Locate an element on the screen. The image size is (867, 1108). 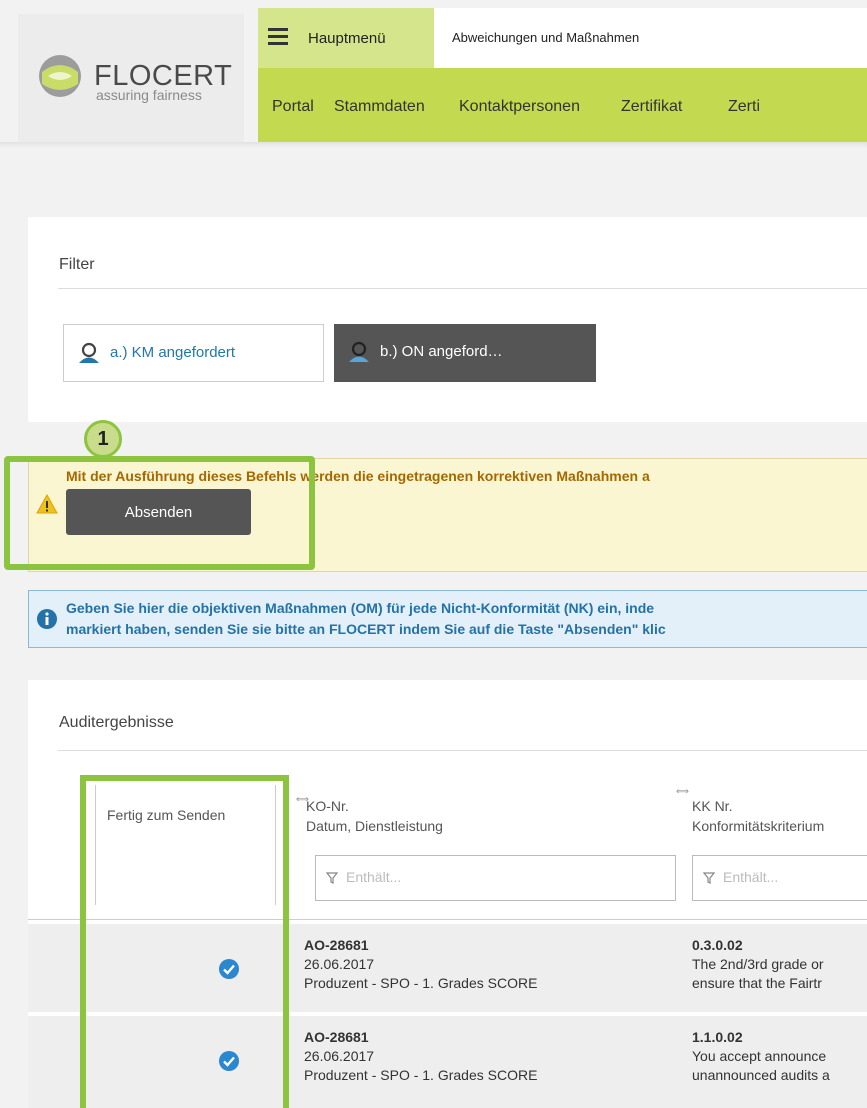
page-title: Abweichungen und Maßnahmen is located at coordinates (546, 37).